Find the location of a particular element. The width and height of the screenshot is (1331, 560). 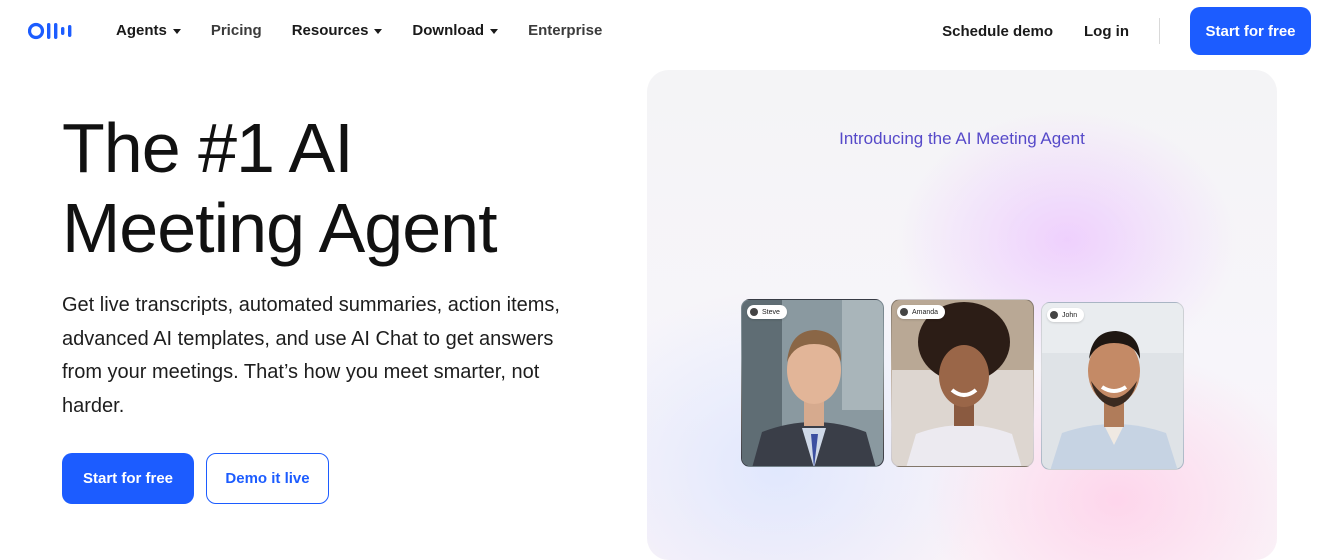

nav-item-label: Enterprise is located at coordinates (565, 30).